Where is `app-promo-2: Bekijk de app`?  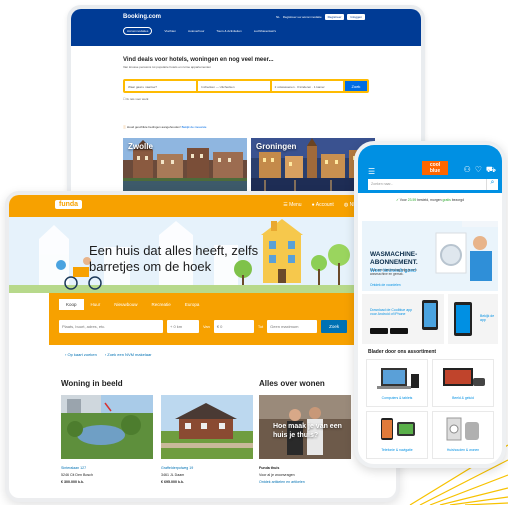 app-promo-2: Bekijk de app is located at coordinates (473, 319).